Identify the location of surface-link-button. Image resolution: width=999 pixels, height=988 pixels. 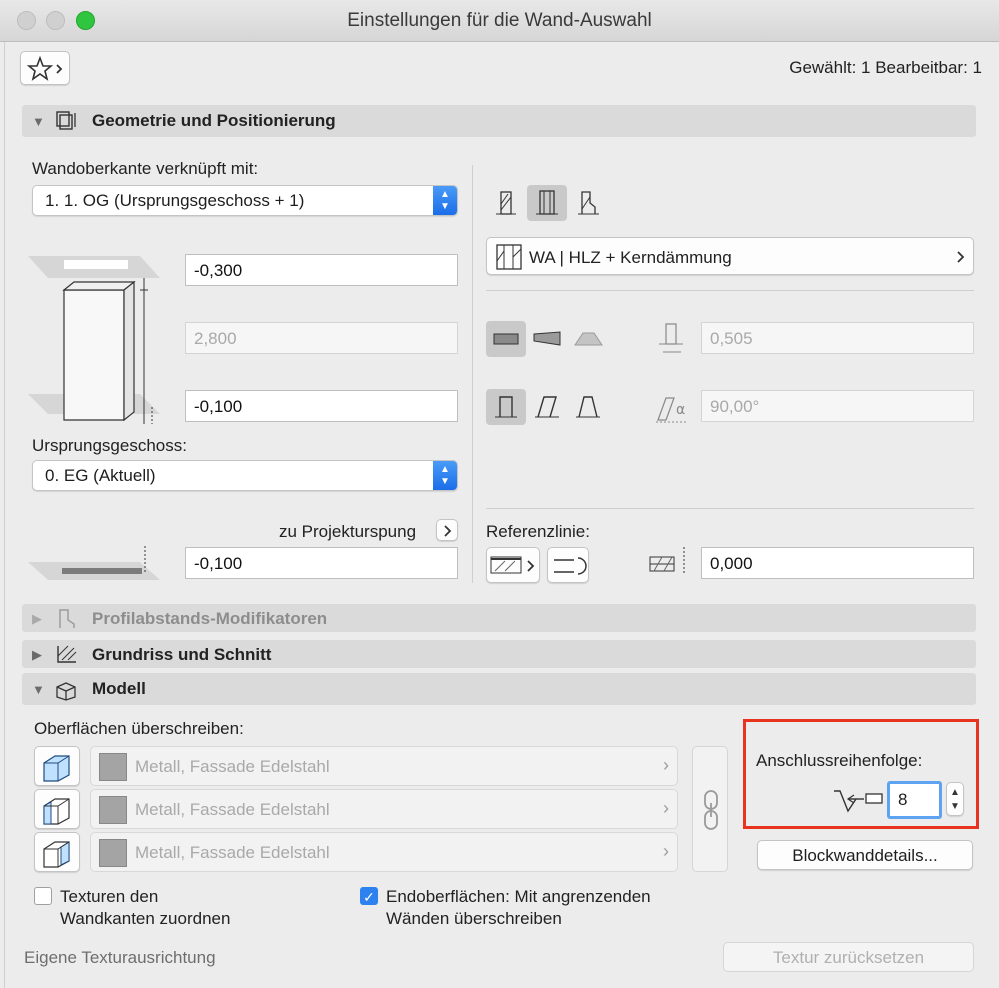
(710, 809).